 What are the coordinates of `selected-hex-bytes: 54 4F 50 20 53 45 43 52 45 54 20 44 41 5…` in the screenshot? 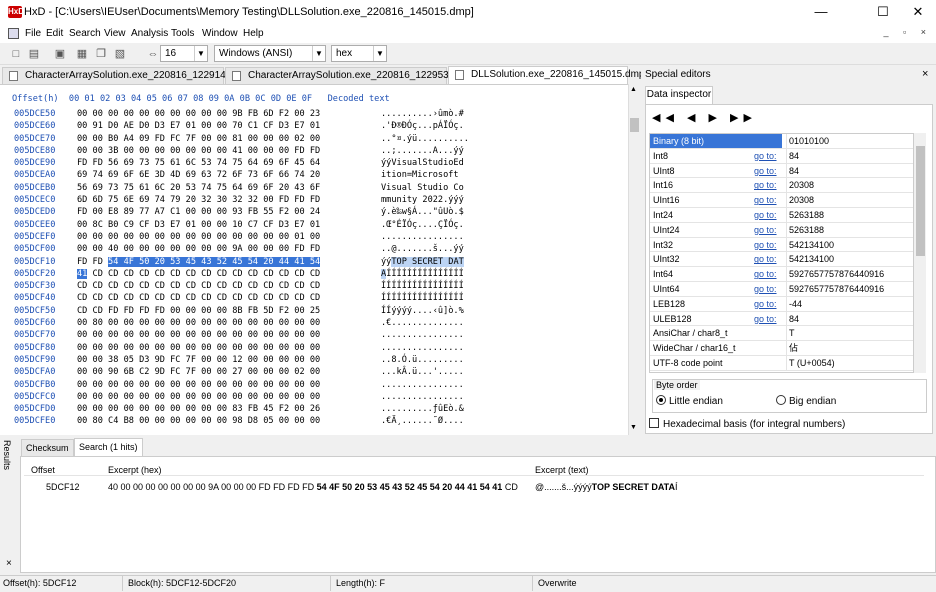 It's located at (214, 261).